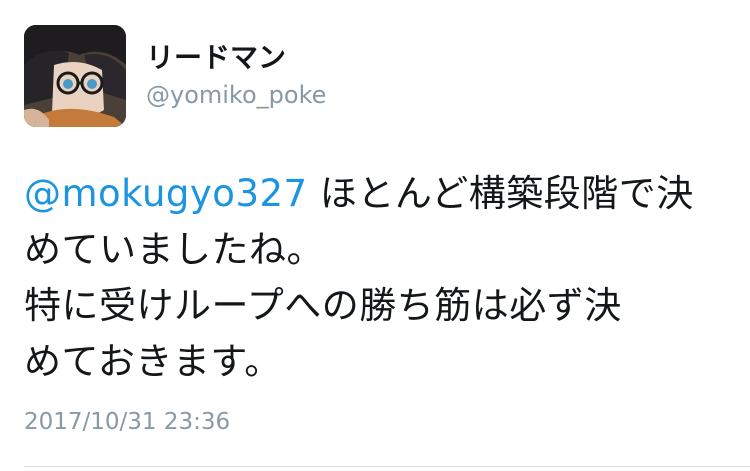 The width and height of the screenshot is (750, 471). What do you see at coordinates (153, 361) in the screenshot?
I see `tweet-line-4: めておきます。` at bounding box center [153, 361].